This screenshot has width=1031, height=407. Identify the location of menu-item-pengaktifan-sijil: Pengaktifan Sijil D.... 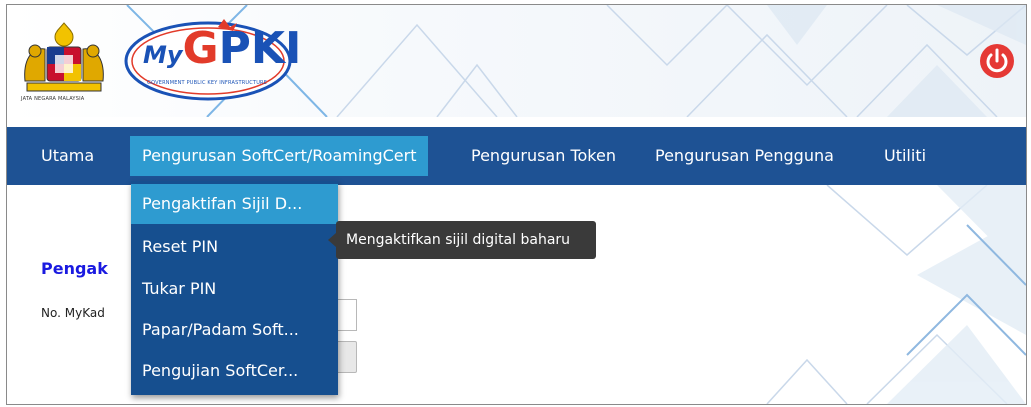
(234, 204).